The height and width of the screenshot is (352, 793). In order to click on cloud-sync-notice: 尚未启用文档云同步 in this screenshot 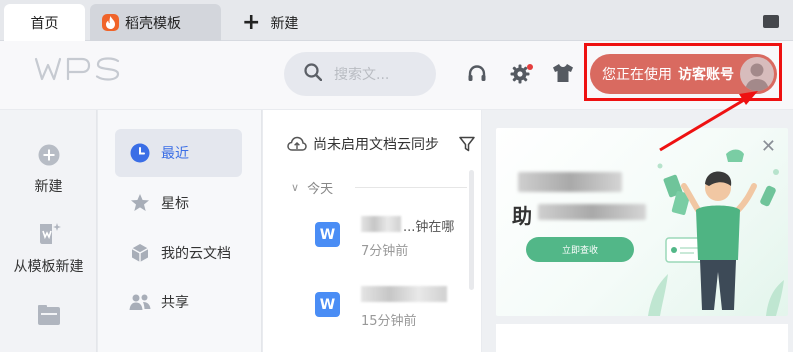, I will do `click(363, 144)`.